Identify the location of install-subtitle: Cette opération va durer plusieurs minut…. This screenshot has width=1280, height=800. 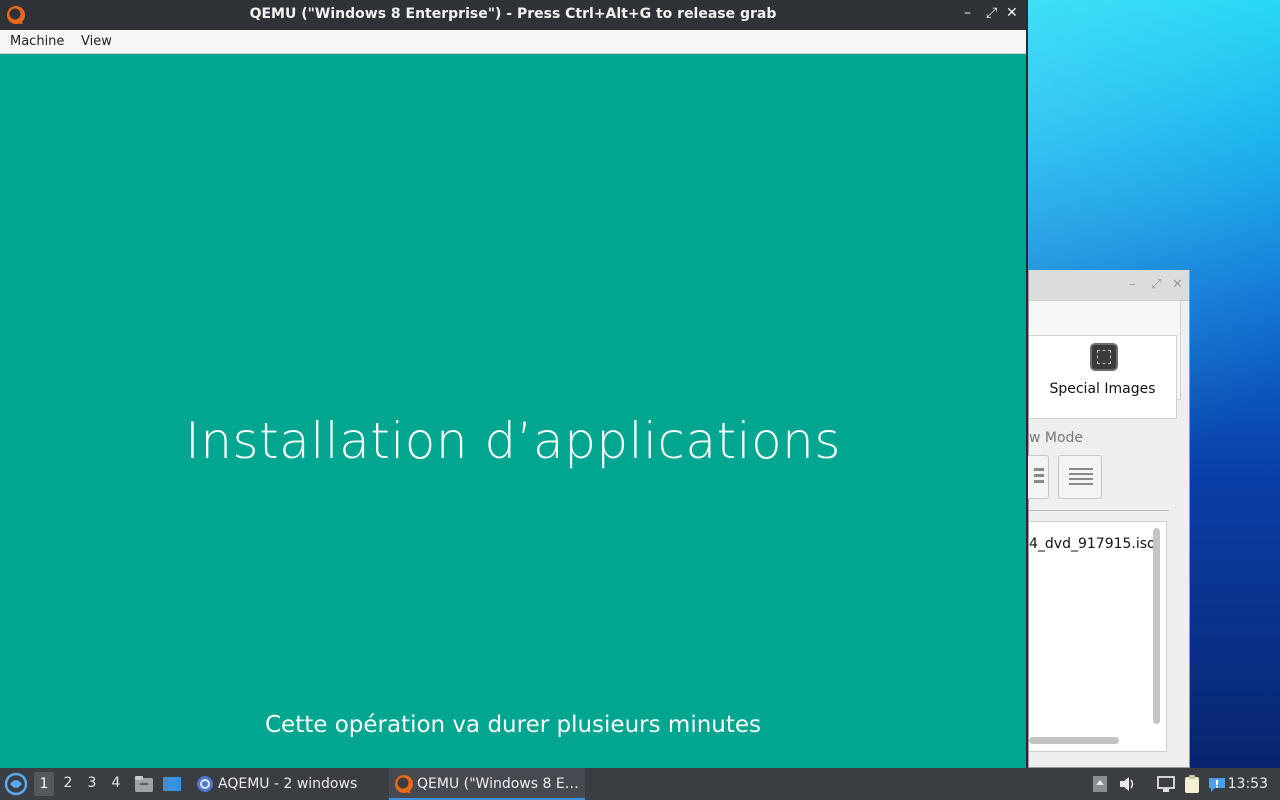
(513, 725).